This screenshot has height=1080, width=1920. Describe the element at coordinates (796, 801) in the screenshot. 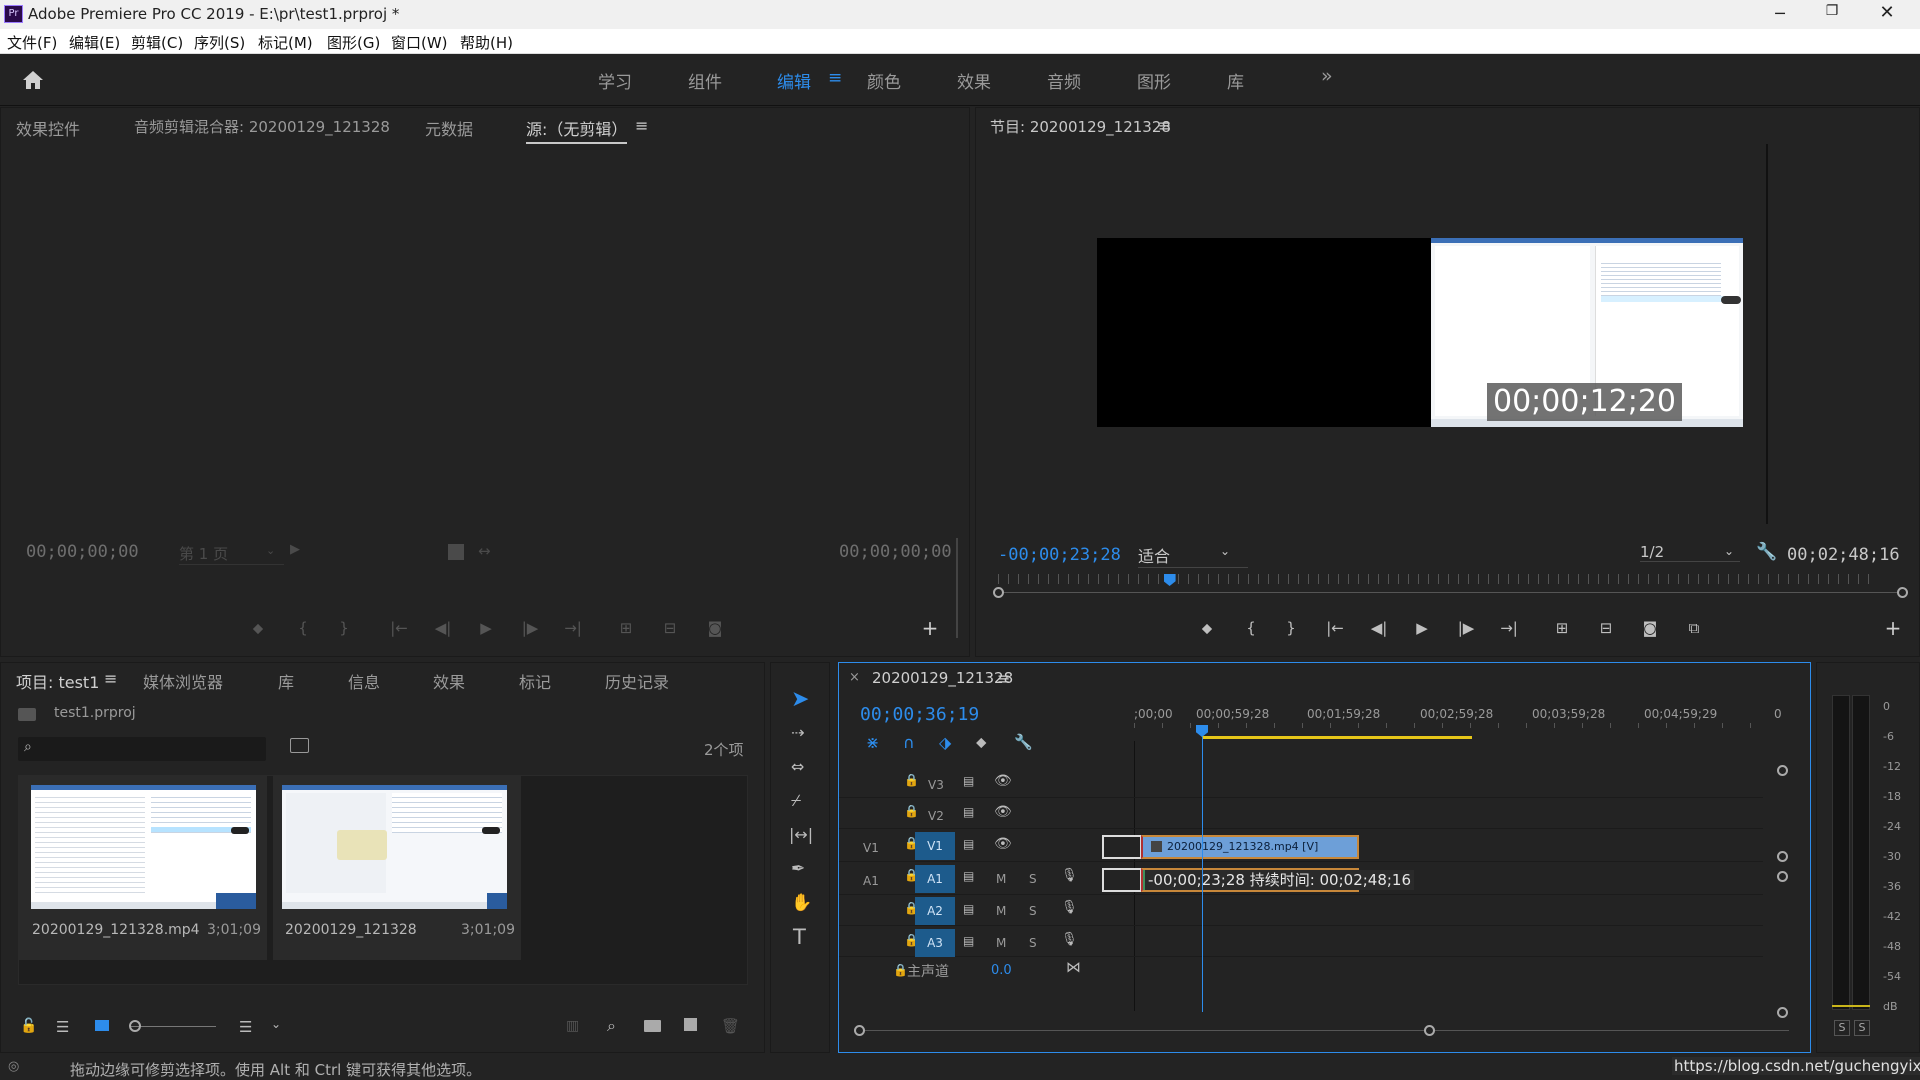

I see `razor-tool-icon: ⌿` at that location.